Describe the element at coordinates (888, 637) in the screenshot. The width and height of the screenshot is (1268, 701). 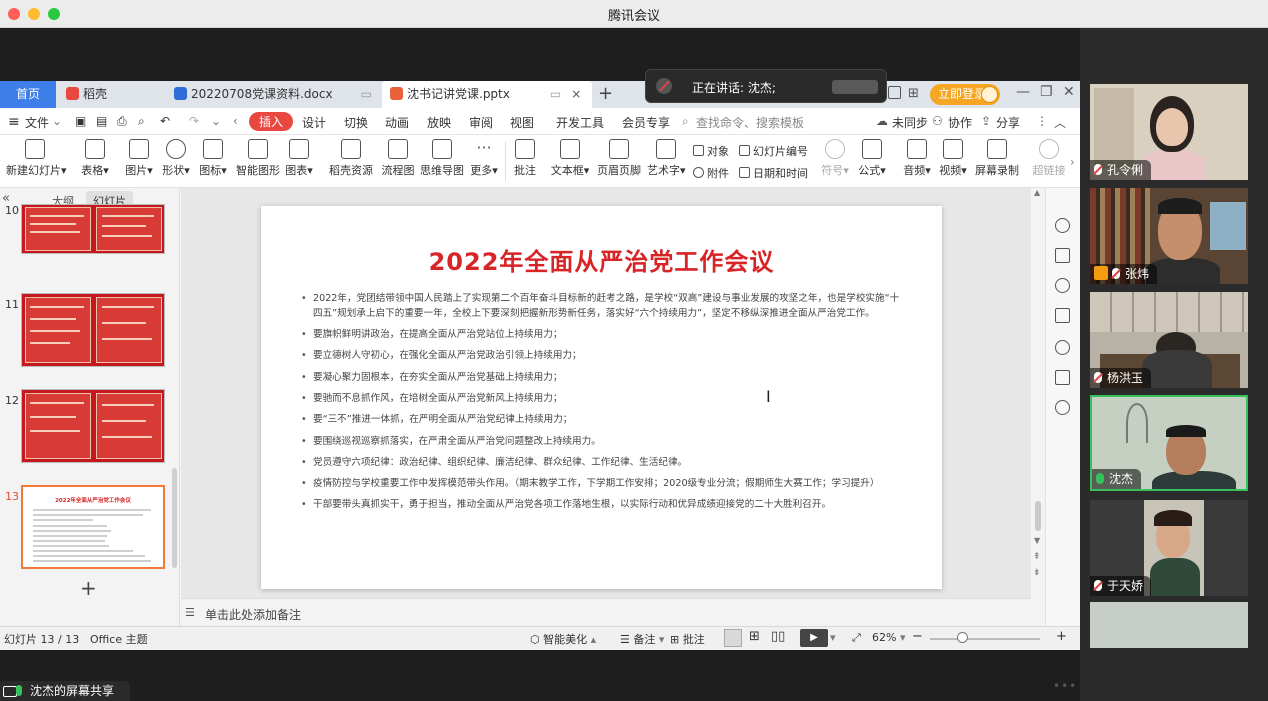
I see `zoom-level: 62% ▾` at that location.